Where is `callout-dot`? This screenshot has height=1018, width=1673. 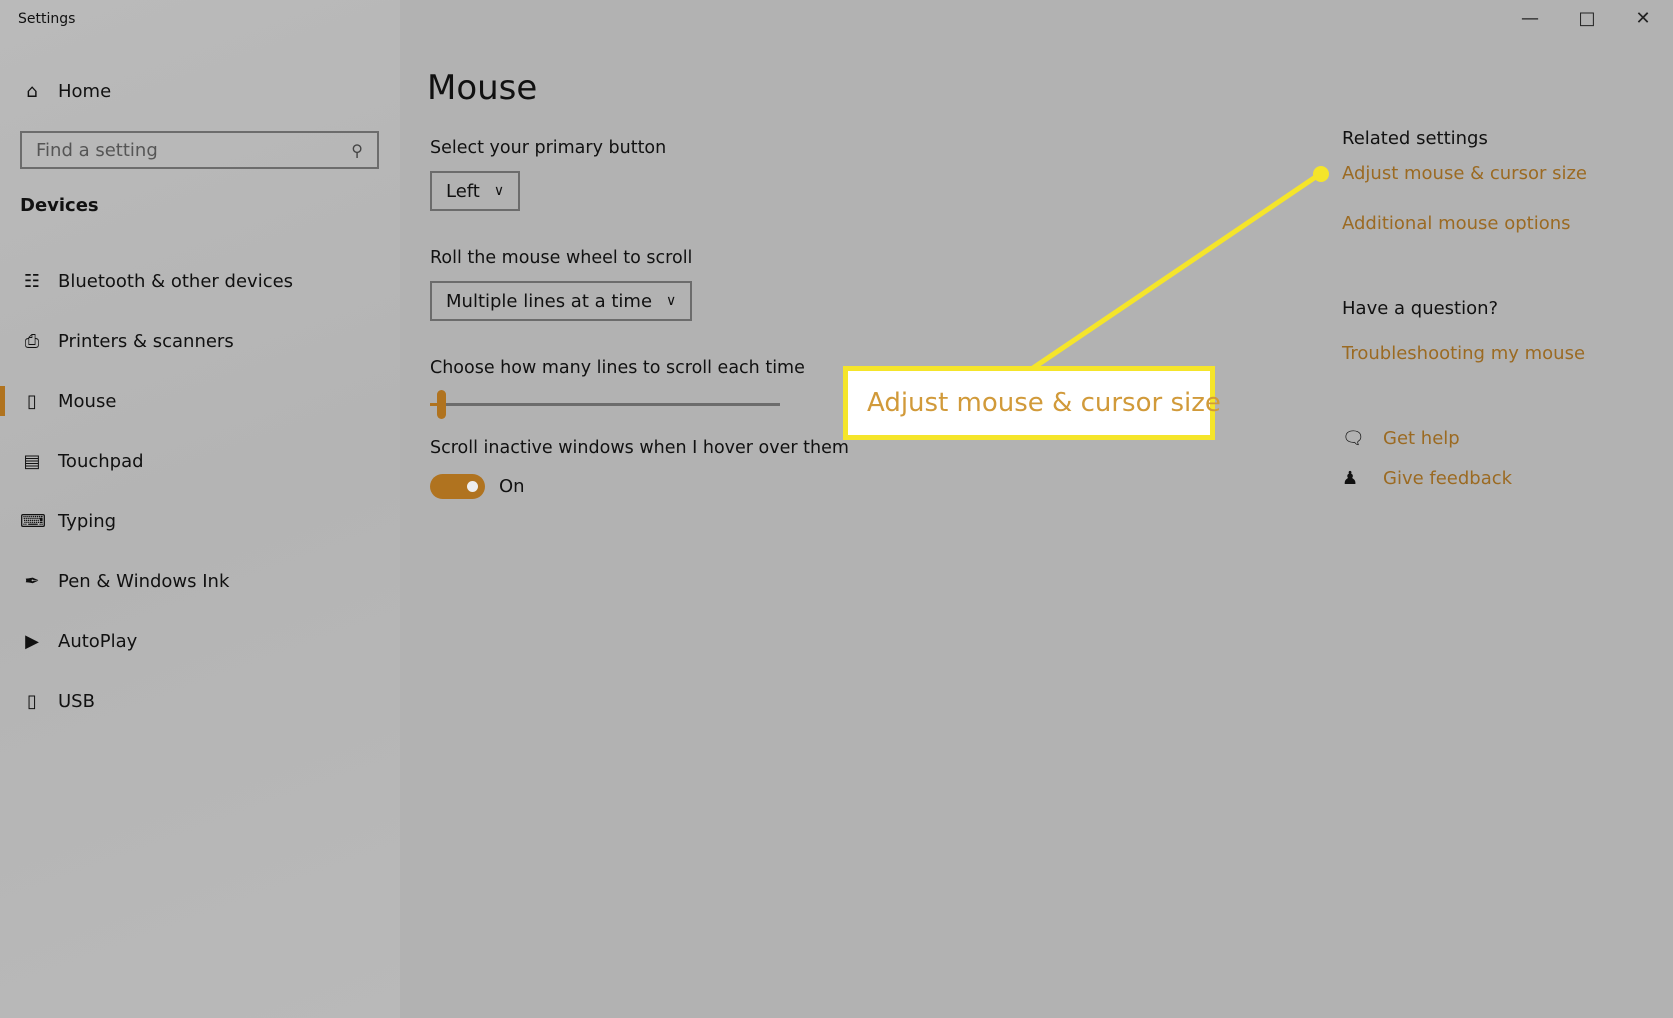
callout-dot is located at coordinates (1321, 174).